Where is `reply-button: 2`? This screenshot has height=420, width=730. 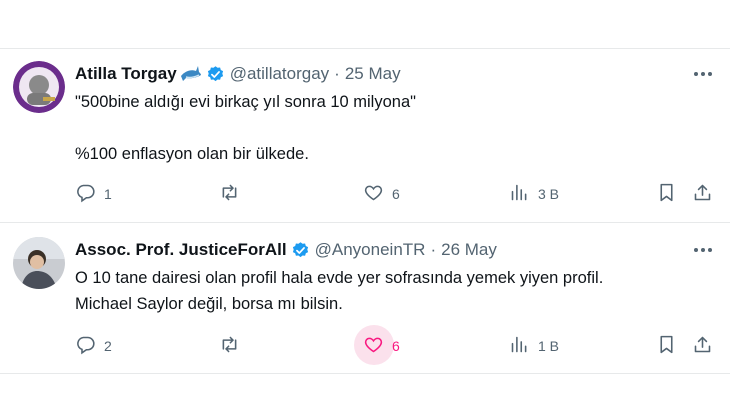
reply-button: 2 is located at coordinates (93, 346).